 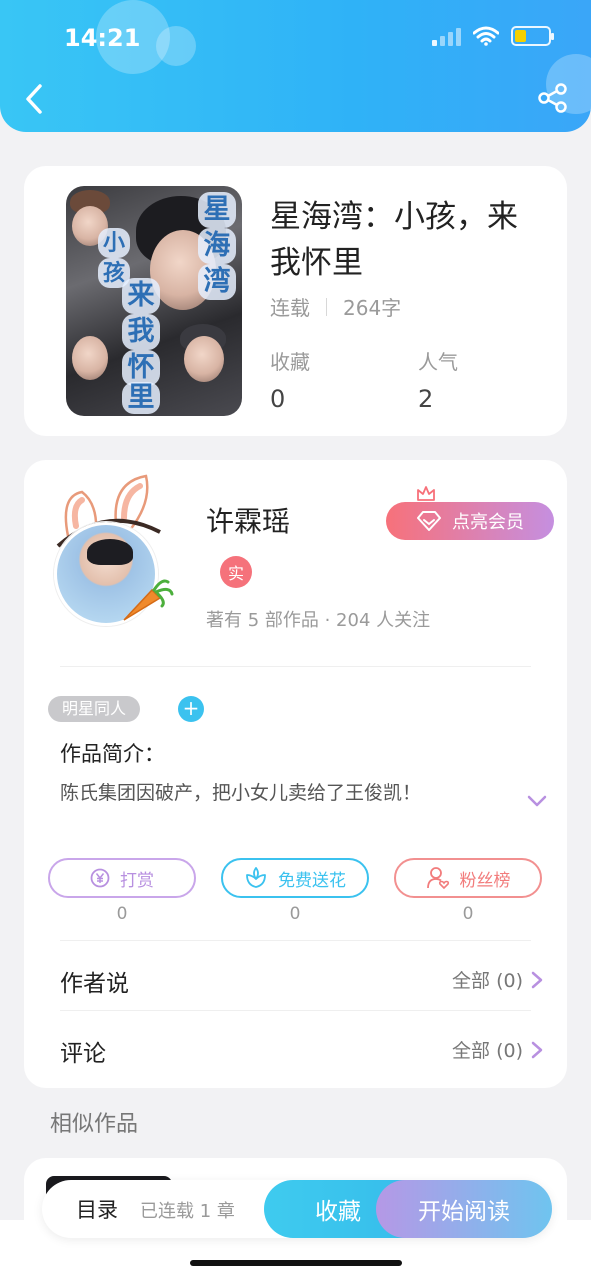 What do you see at coordinates (217, 210) in the screenshot?
I see `cover-title-char: 星` at bounding box center [217, 210].